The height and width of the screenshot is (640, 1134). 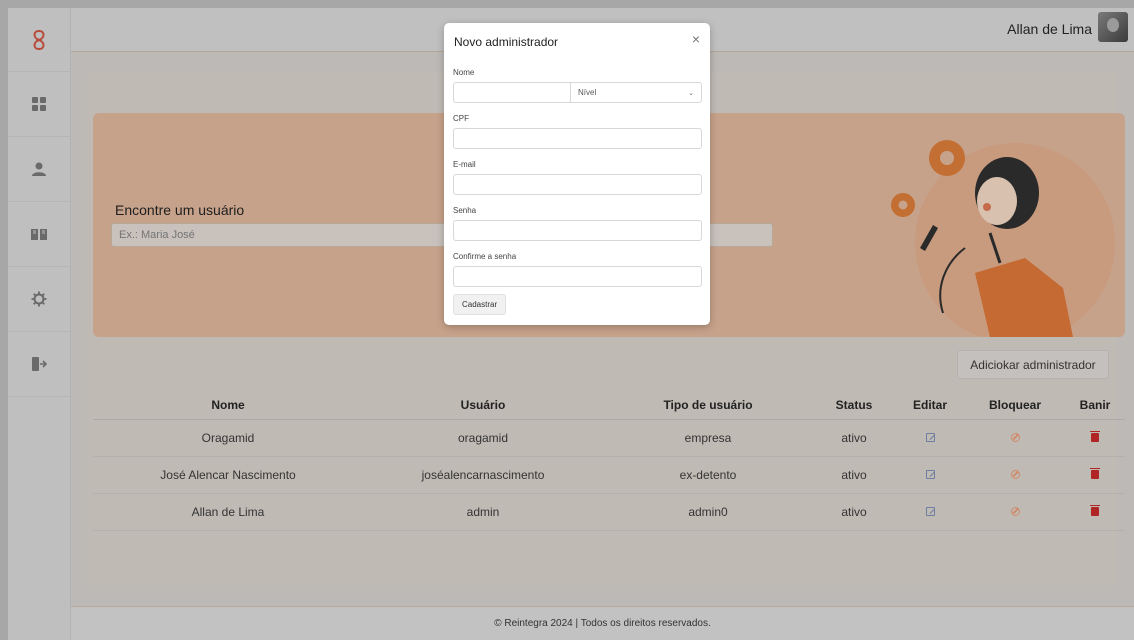 I want to click on confirm-password-input, so click(x=577, y=276).